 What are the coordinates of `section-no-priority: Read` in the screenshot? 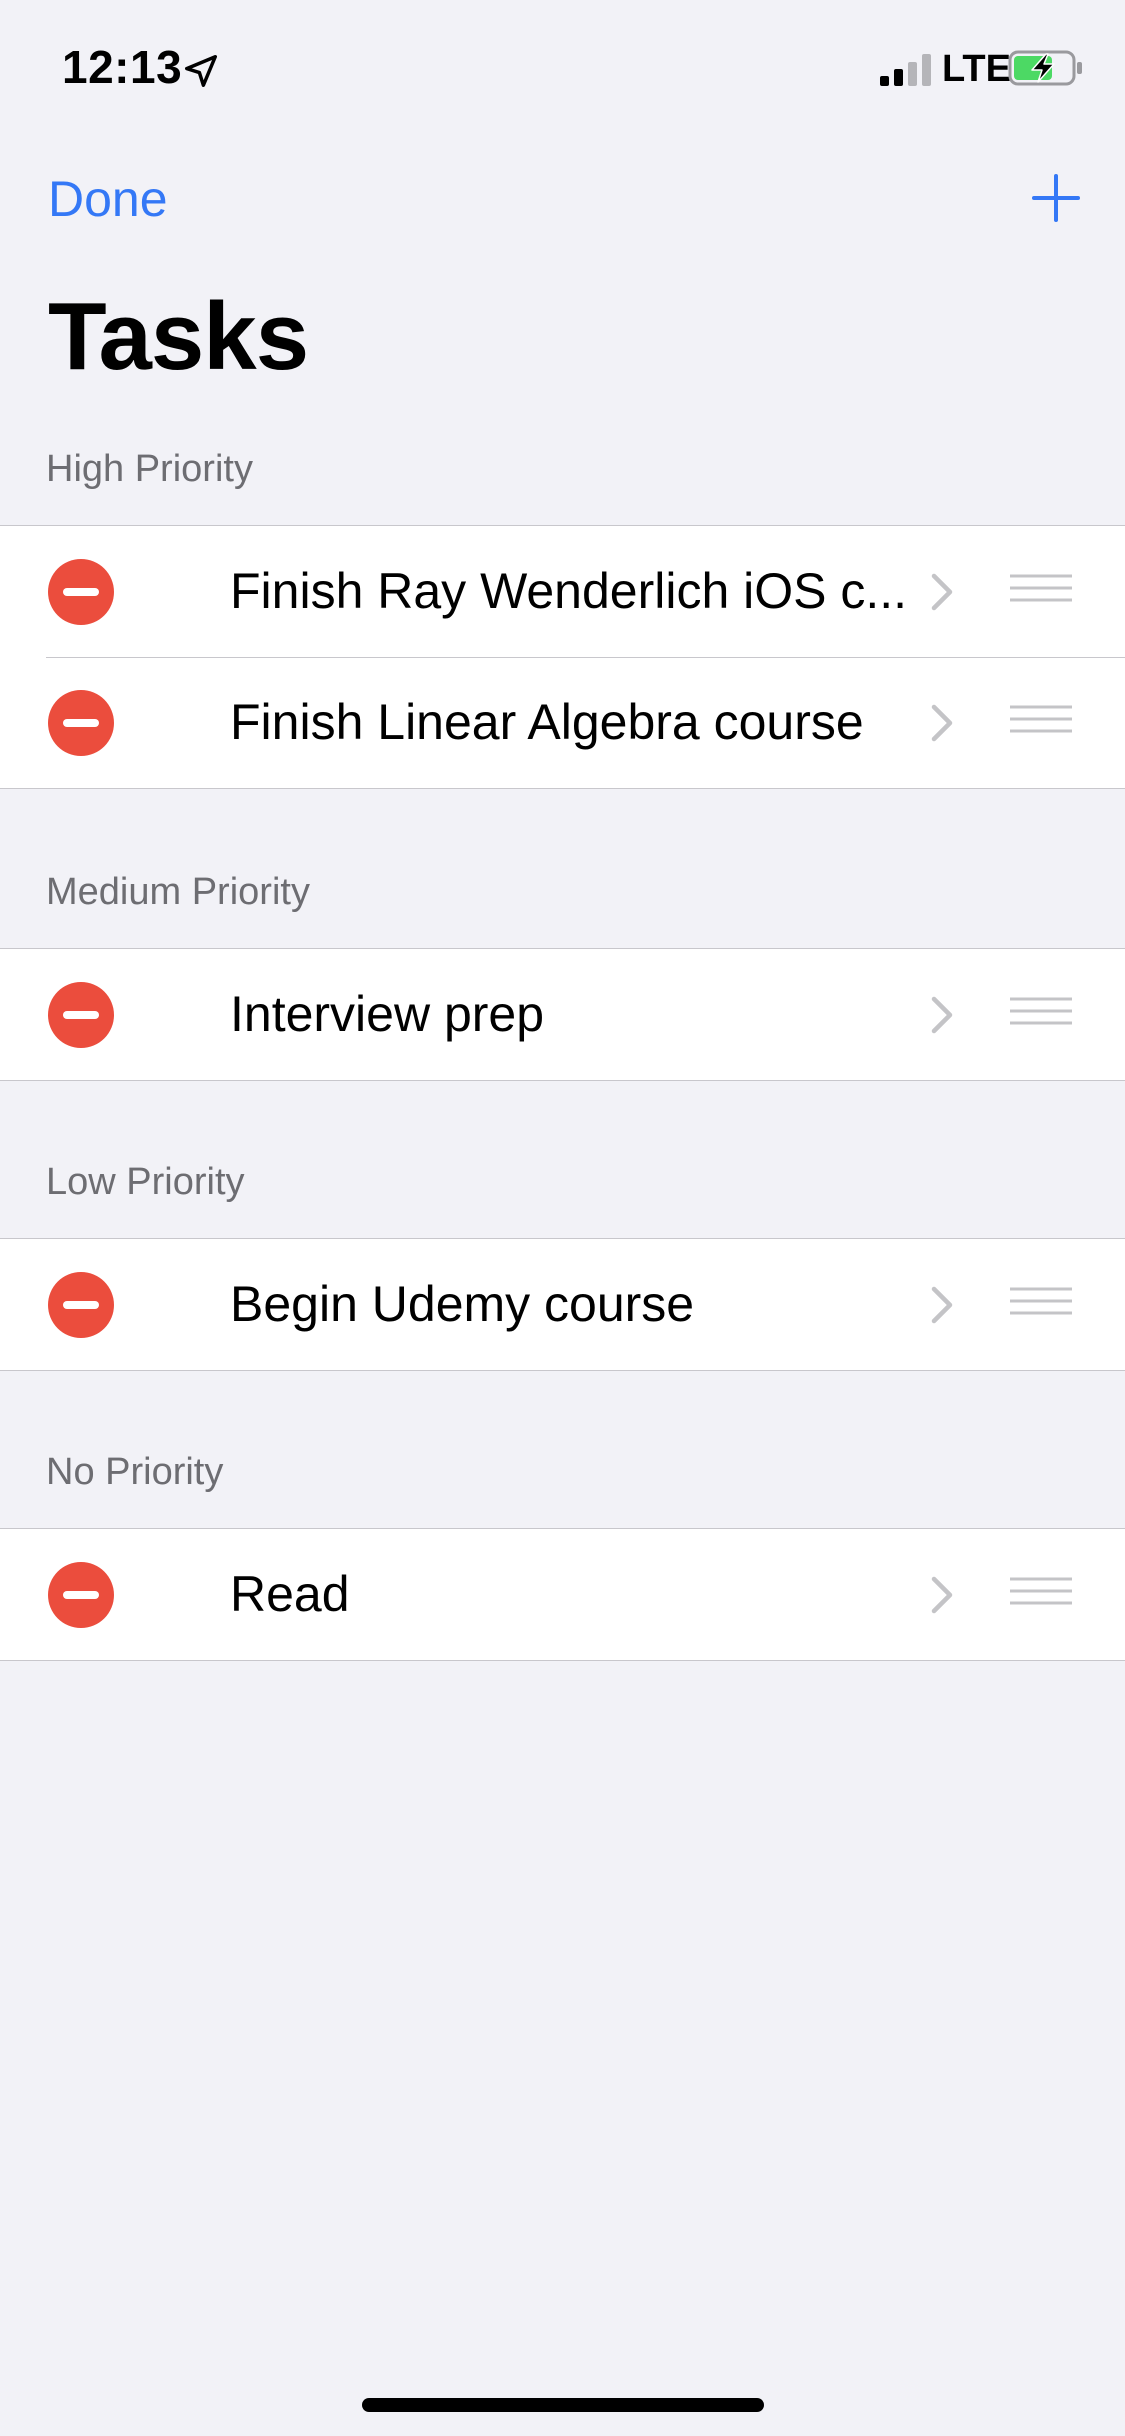 It's located at (562, 1594).